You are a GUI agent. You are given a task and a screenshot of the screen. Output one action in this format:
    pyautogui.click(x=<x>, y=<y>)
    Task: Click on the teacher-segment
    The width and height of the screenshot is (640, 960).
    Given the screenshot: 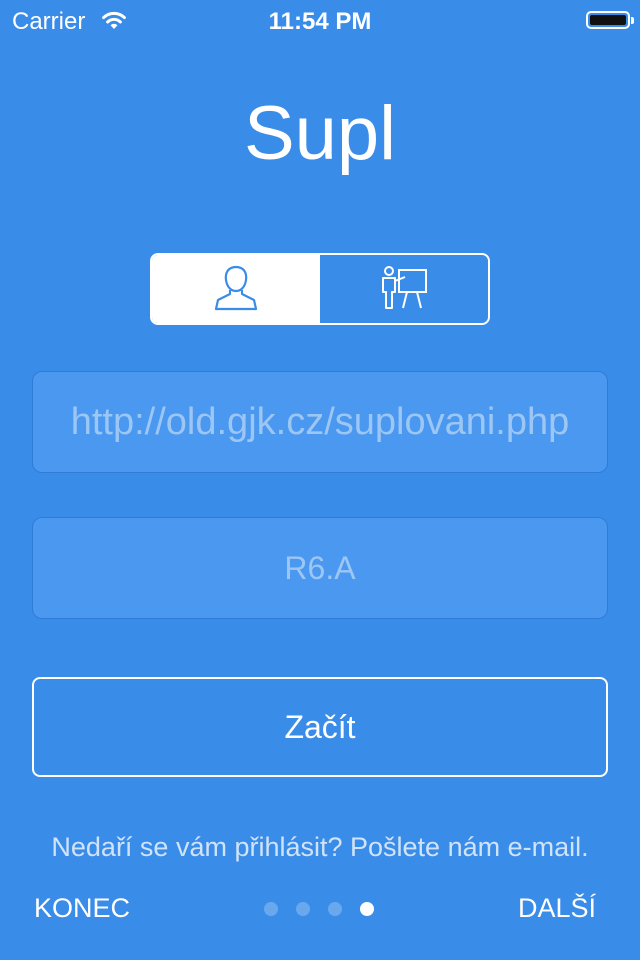 What is the action you would take?
    pyautogui.click(x=404, y=289)
    